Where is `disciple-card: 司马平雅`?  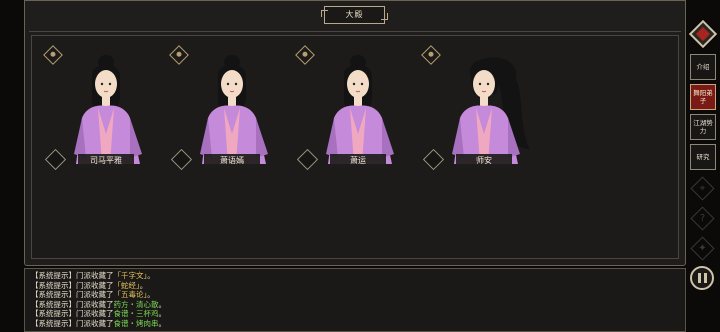 disciple-card: 司马平雅 is located at coordinates (97, 105).